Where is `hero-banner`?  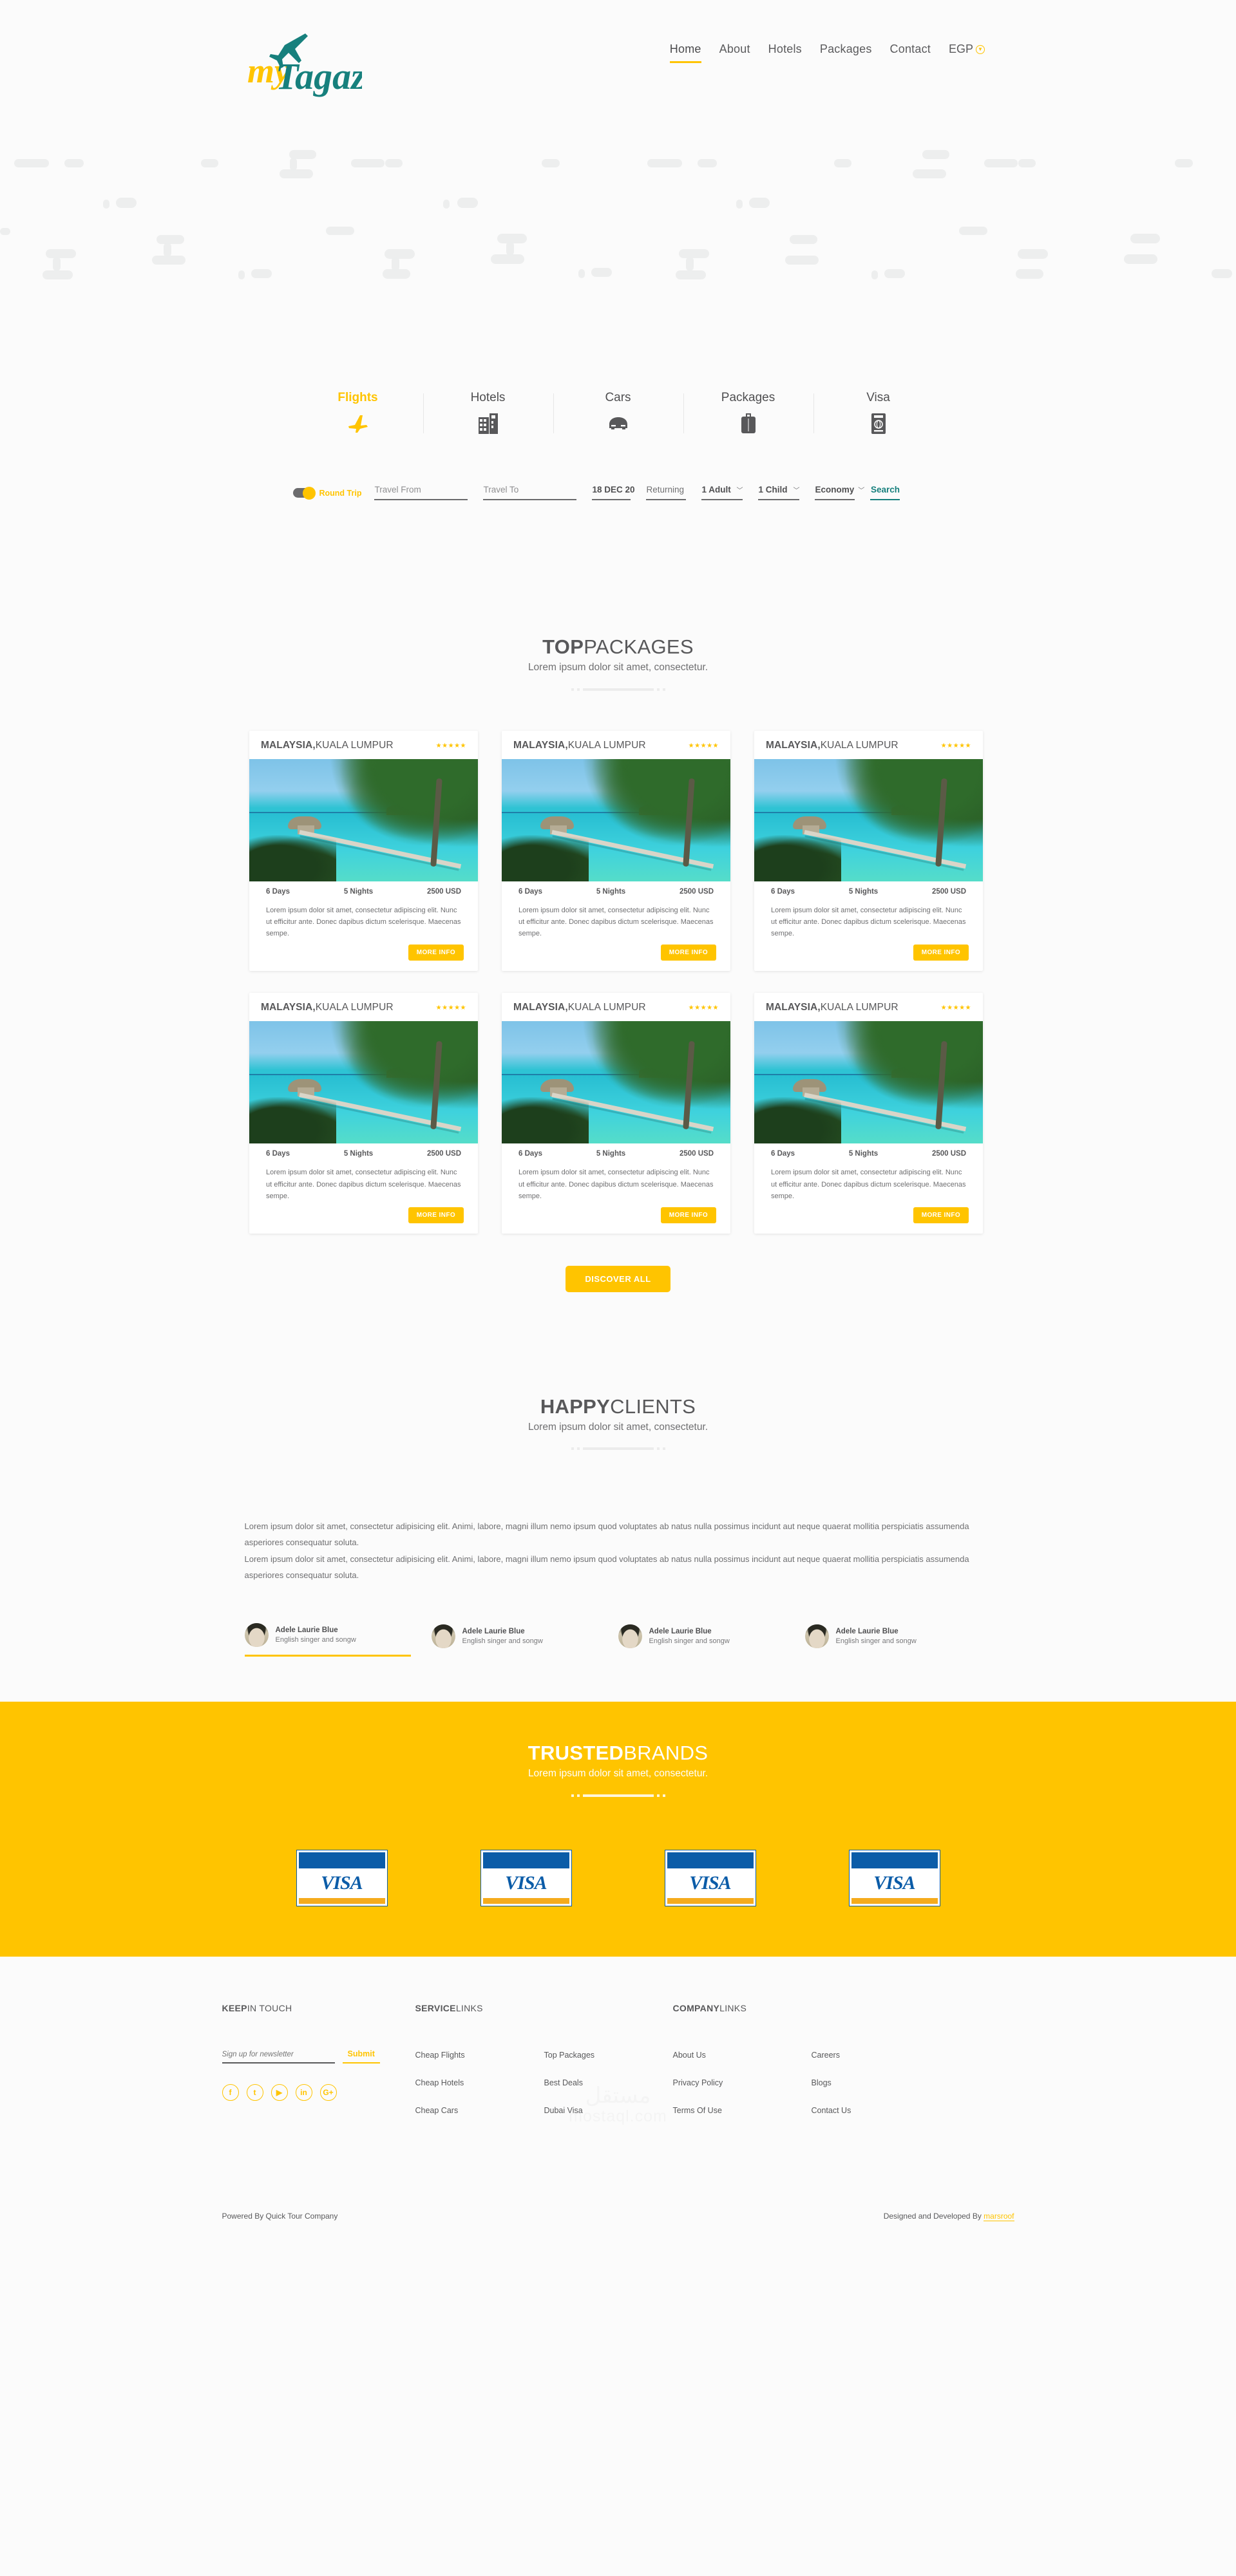
hero-banner is located at coordinates (618, 248).